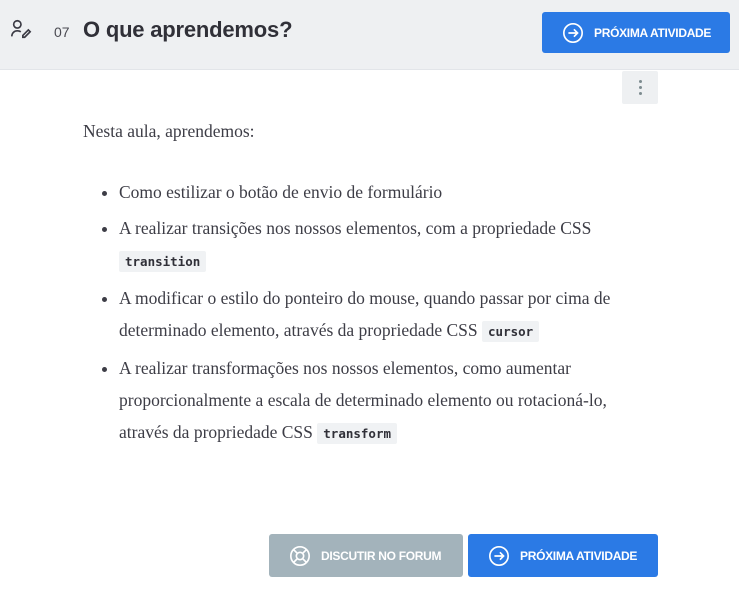 This screenshot has width=739, height=595. What do you see at coordinates (163, 261) in the screenshot?
I see `code-snippet: transition` at bounding box center [163, 261].